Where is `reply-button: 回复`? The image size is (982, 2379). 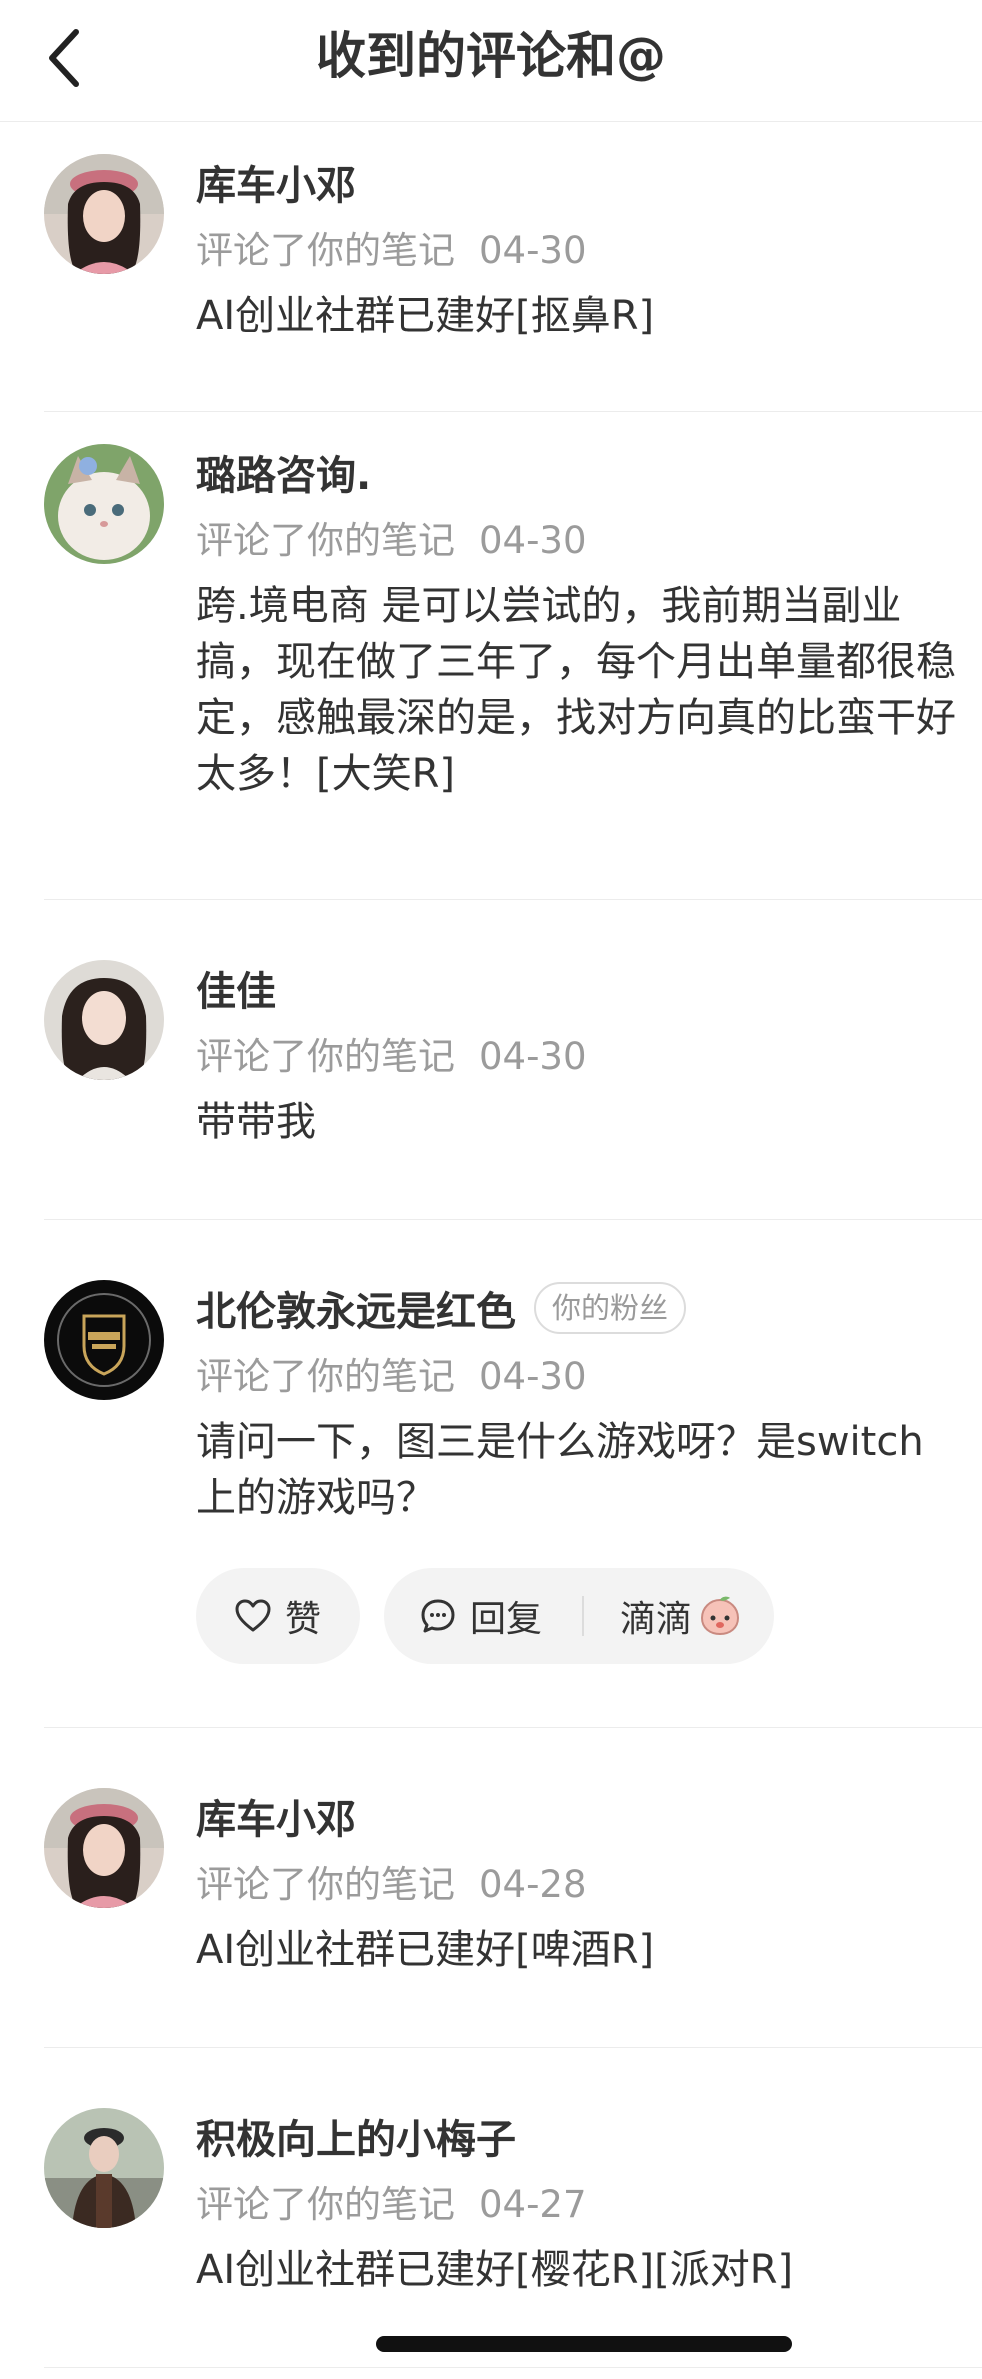 reply-button: 回复 is located at coordinates (481, 1616).